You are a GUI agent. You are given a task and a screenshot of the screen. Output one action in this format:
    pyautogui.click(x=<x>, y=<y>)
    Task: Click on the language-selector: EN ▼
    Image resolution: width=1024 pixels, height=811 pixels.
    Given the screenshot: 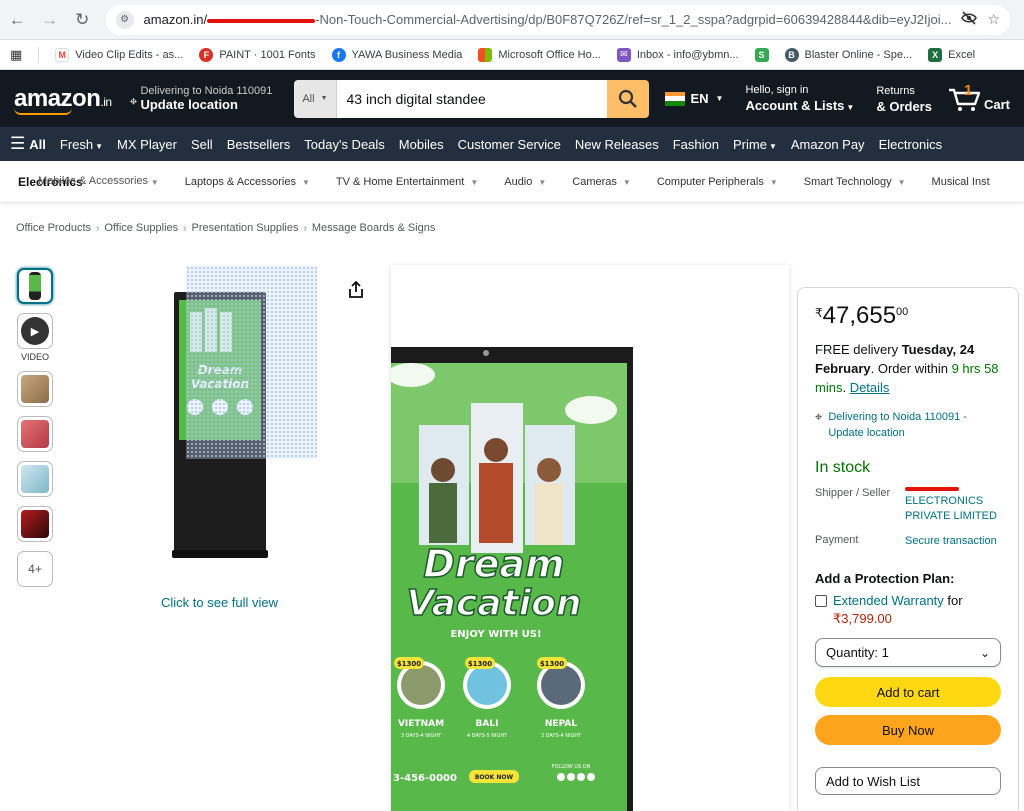 What is the action you would take?
    pyautogui.click(x=694, y=98)
    